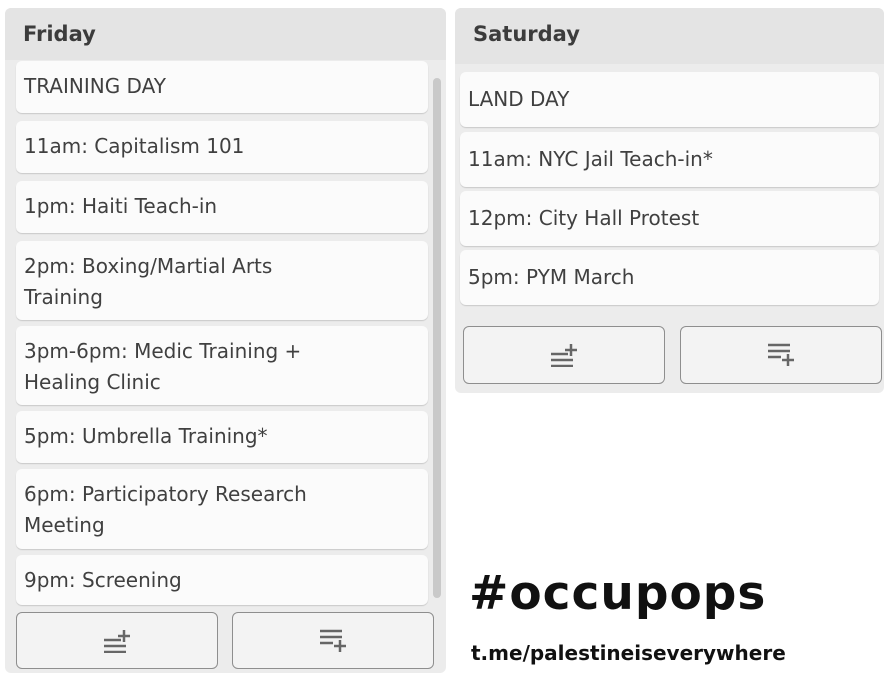 The width and height of the screenshot is (884, 673). I want to click on card-line: 5pm: Umbrella Training*, so click(146, 436).